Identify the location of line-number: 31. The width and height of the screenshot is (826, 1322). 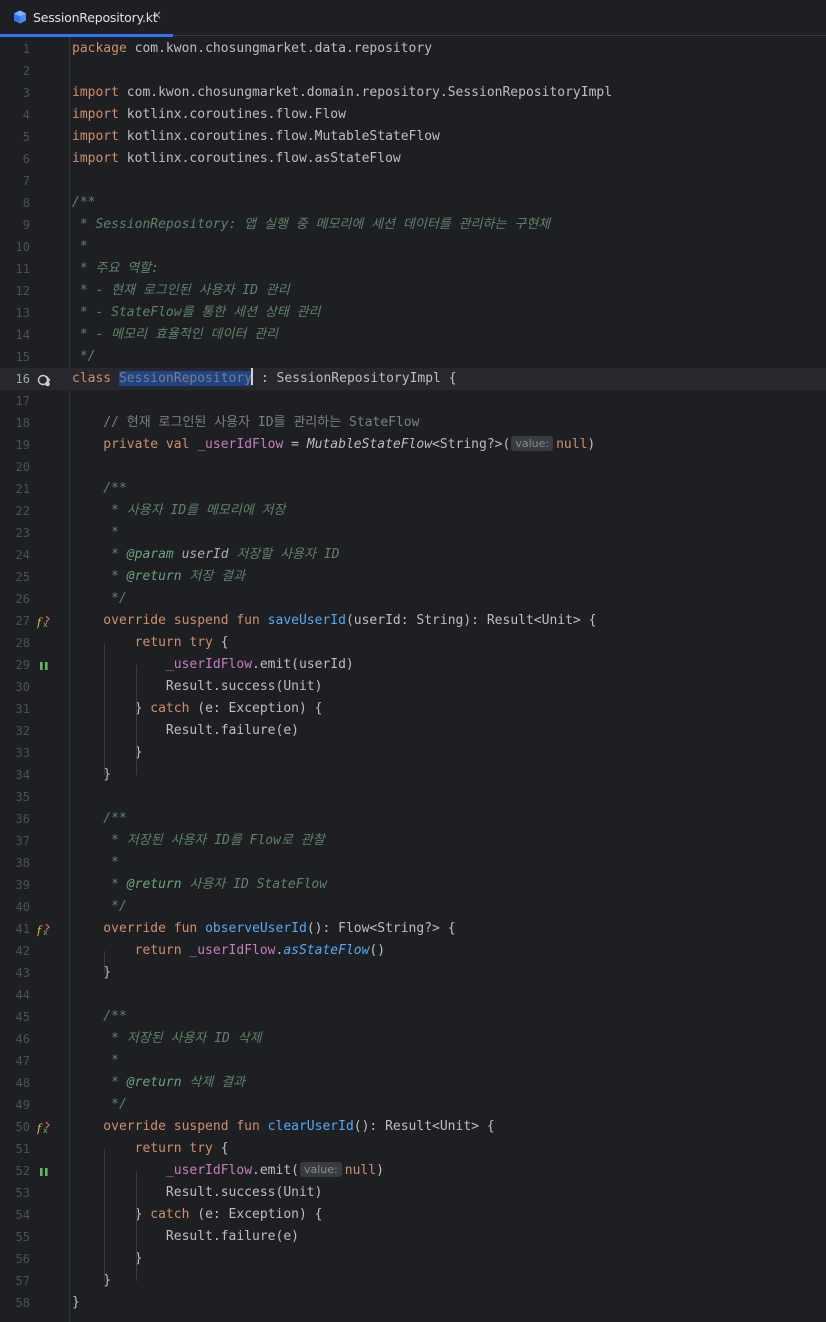
(15, 709).